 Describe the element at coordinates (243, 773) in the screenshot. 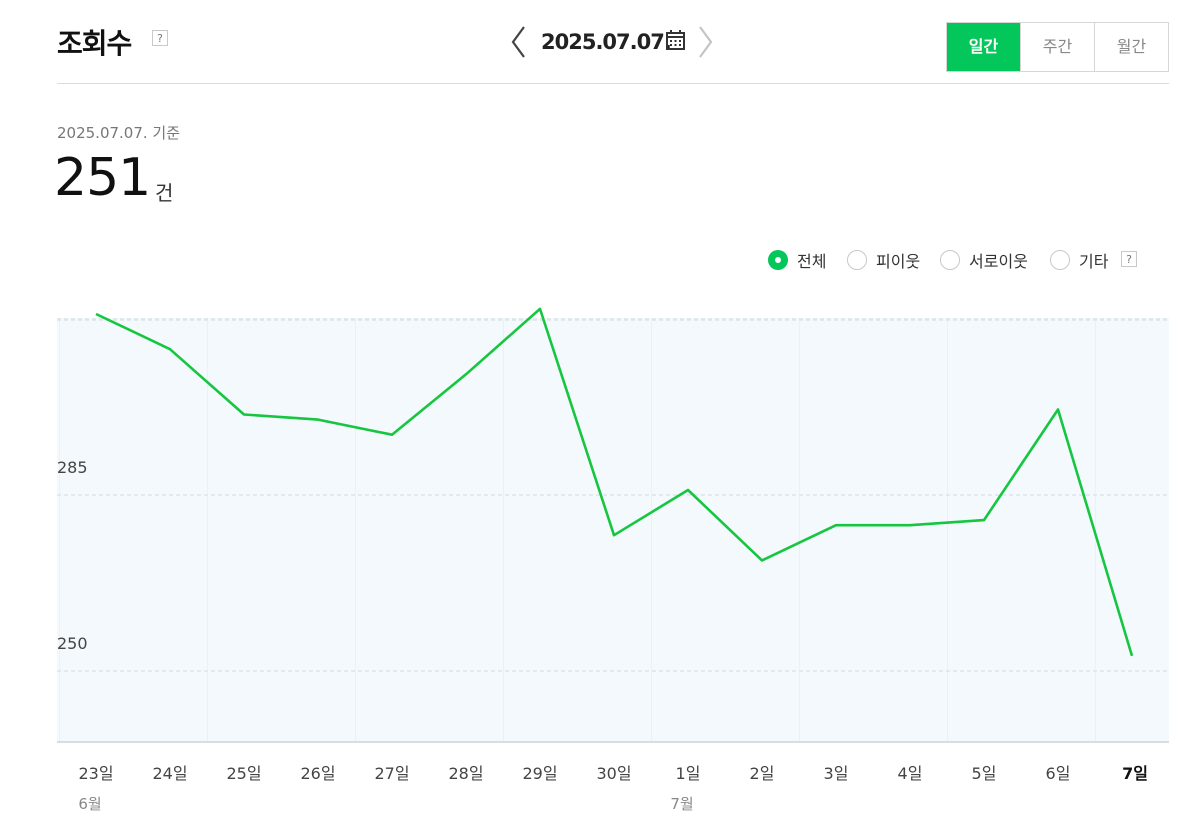

I see `x-tick-label: 25일` at that location.